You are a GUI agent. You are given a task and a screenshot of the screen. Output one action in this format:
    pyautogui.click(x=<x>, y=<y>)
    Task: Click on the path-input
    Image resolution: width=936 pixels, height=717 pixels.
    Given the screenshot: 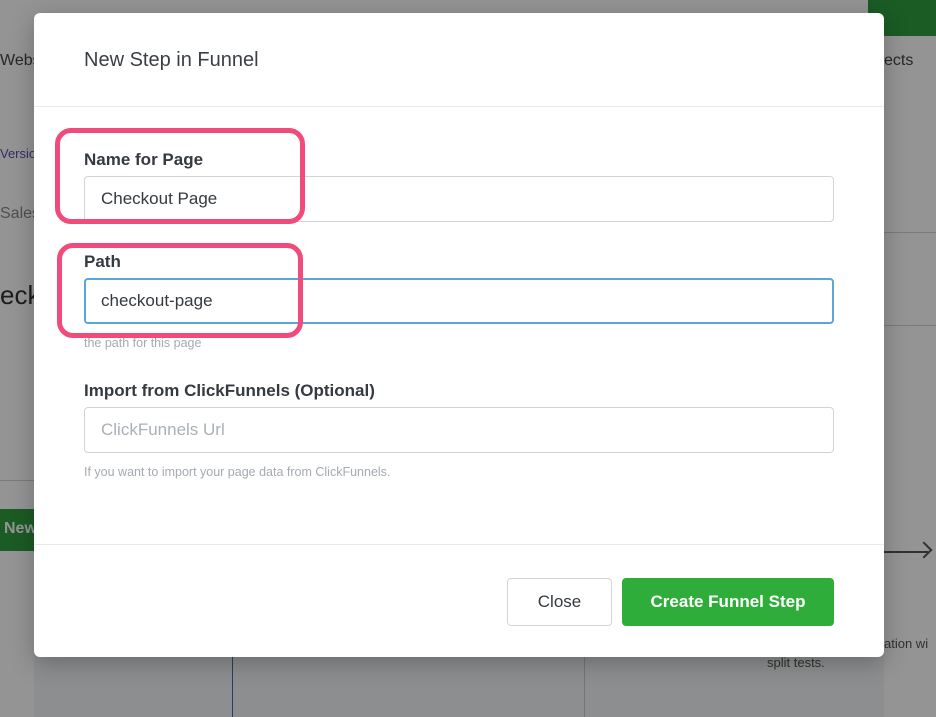 What is the action you would take?
    pyautogui.click(x=459, y=301)
    